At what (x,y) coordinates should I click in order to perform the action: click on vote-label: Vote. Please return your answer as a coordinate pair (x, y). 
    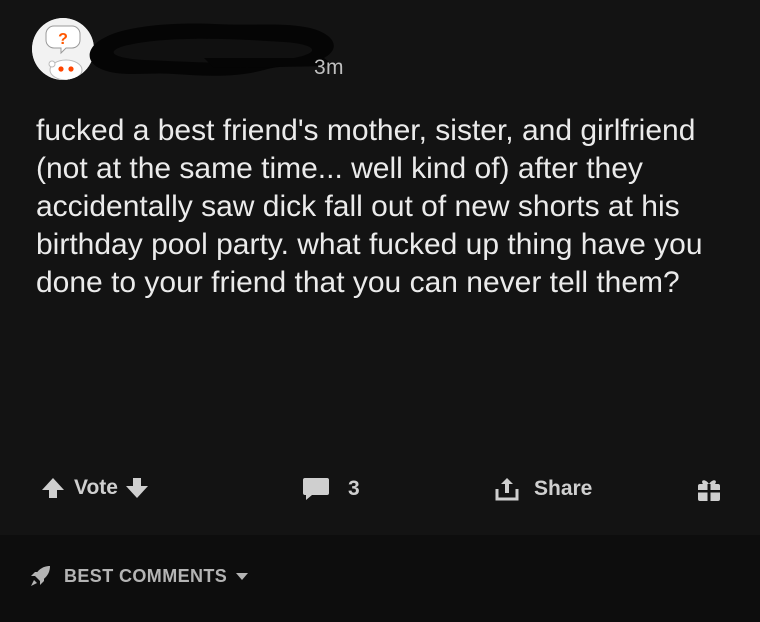
    Looking at the image, I should click on (96, 487).